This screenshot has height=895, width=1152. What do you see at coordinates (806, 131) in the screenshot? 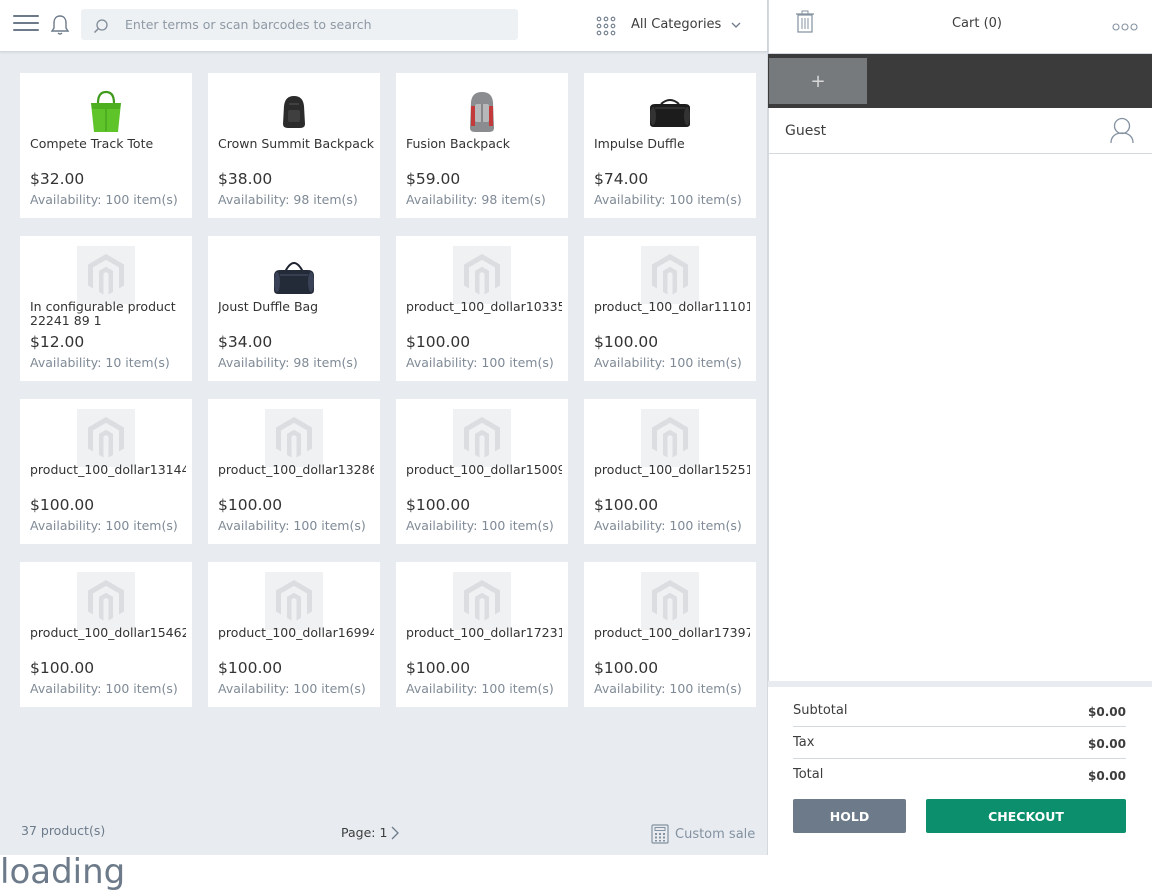
I see `customer-name: Guest` at bounding box center [806, 131].